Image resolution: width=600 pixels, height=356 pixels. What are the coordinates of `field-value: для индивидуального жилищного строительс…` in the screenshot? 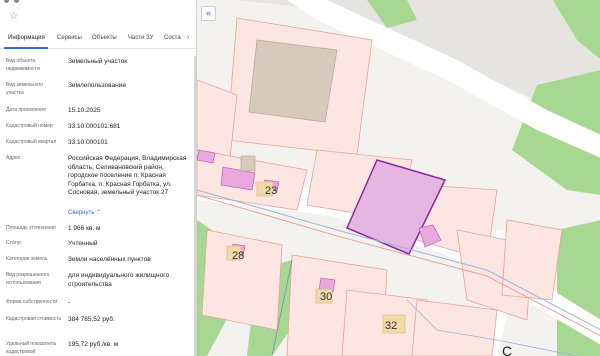 It's located at (119, 280).